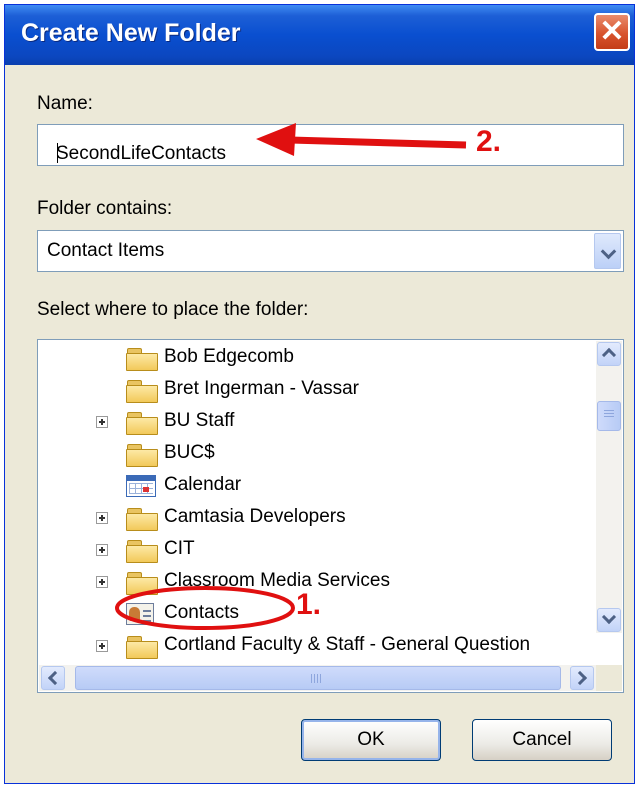 The width and height of the screenshot is (638, 786). I want to click on tree-item-label: Bret Ingerman - Vassar, so click(262, 388).